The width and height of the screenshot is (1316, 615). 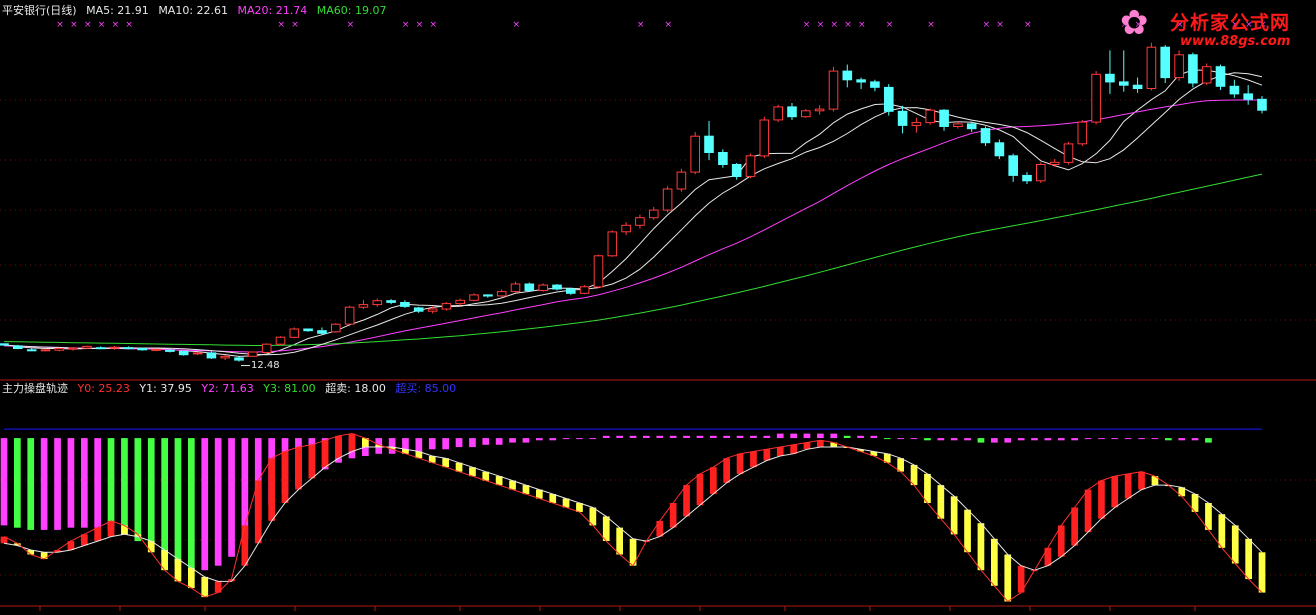 What do you see at coordinates (35, 388) in the screenshot?
I see `indicator-title: 主力操盘轨迹` at bounding box center [35, 388].